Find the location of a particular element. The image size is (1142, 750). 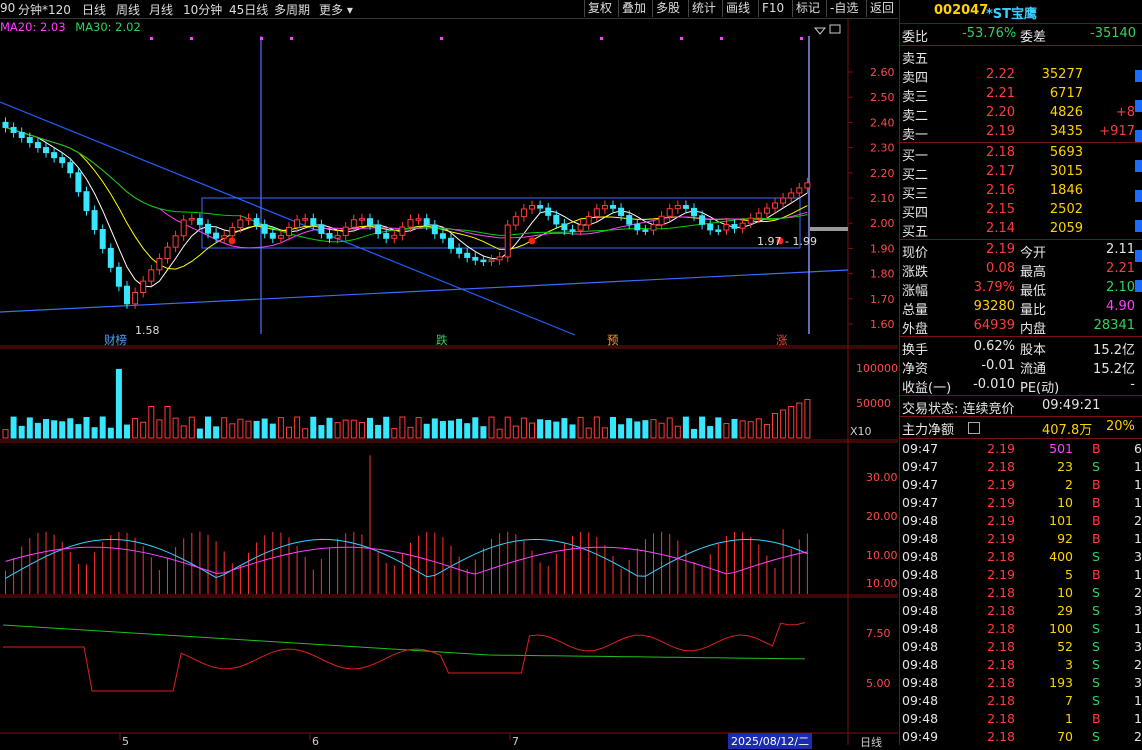

order-ratio-value: -53.76% is located at coordinates (989, 33).